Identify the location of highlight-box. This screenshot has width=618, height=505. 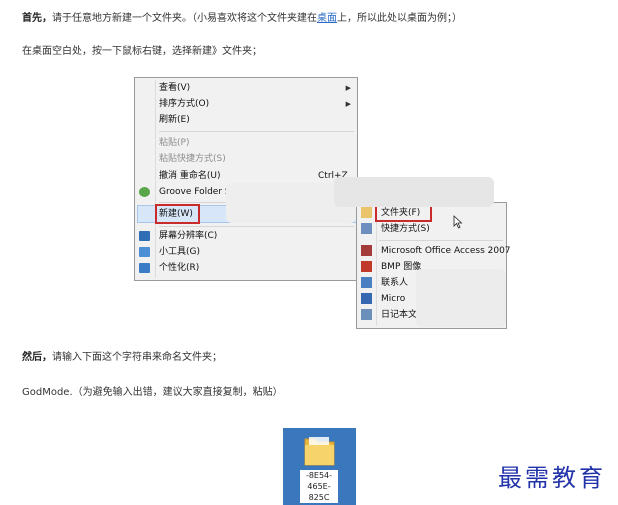
(177, 214).